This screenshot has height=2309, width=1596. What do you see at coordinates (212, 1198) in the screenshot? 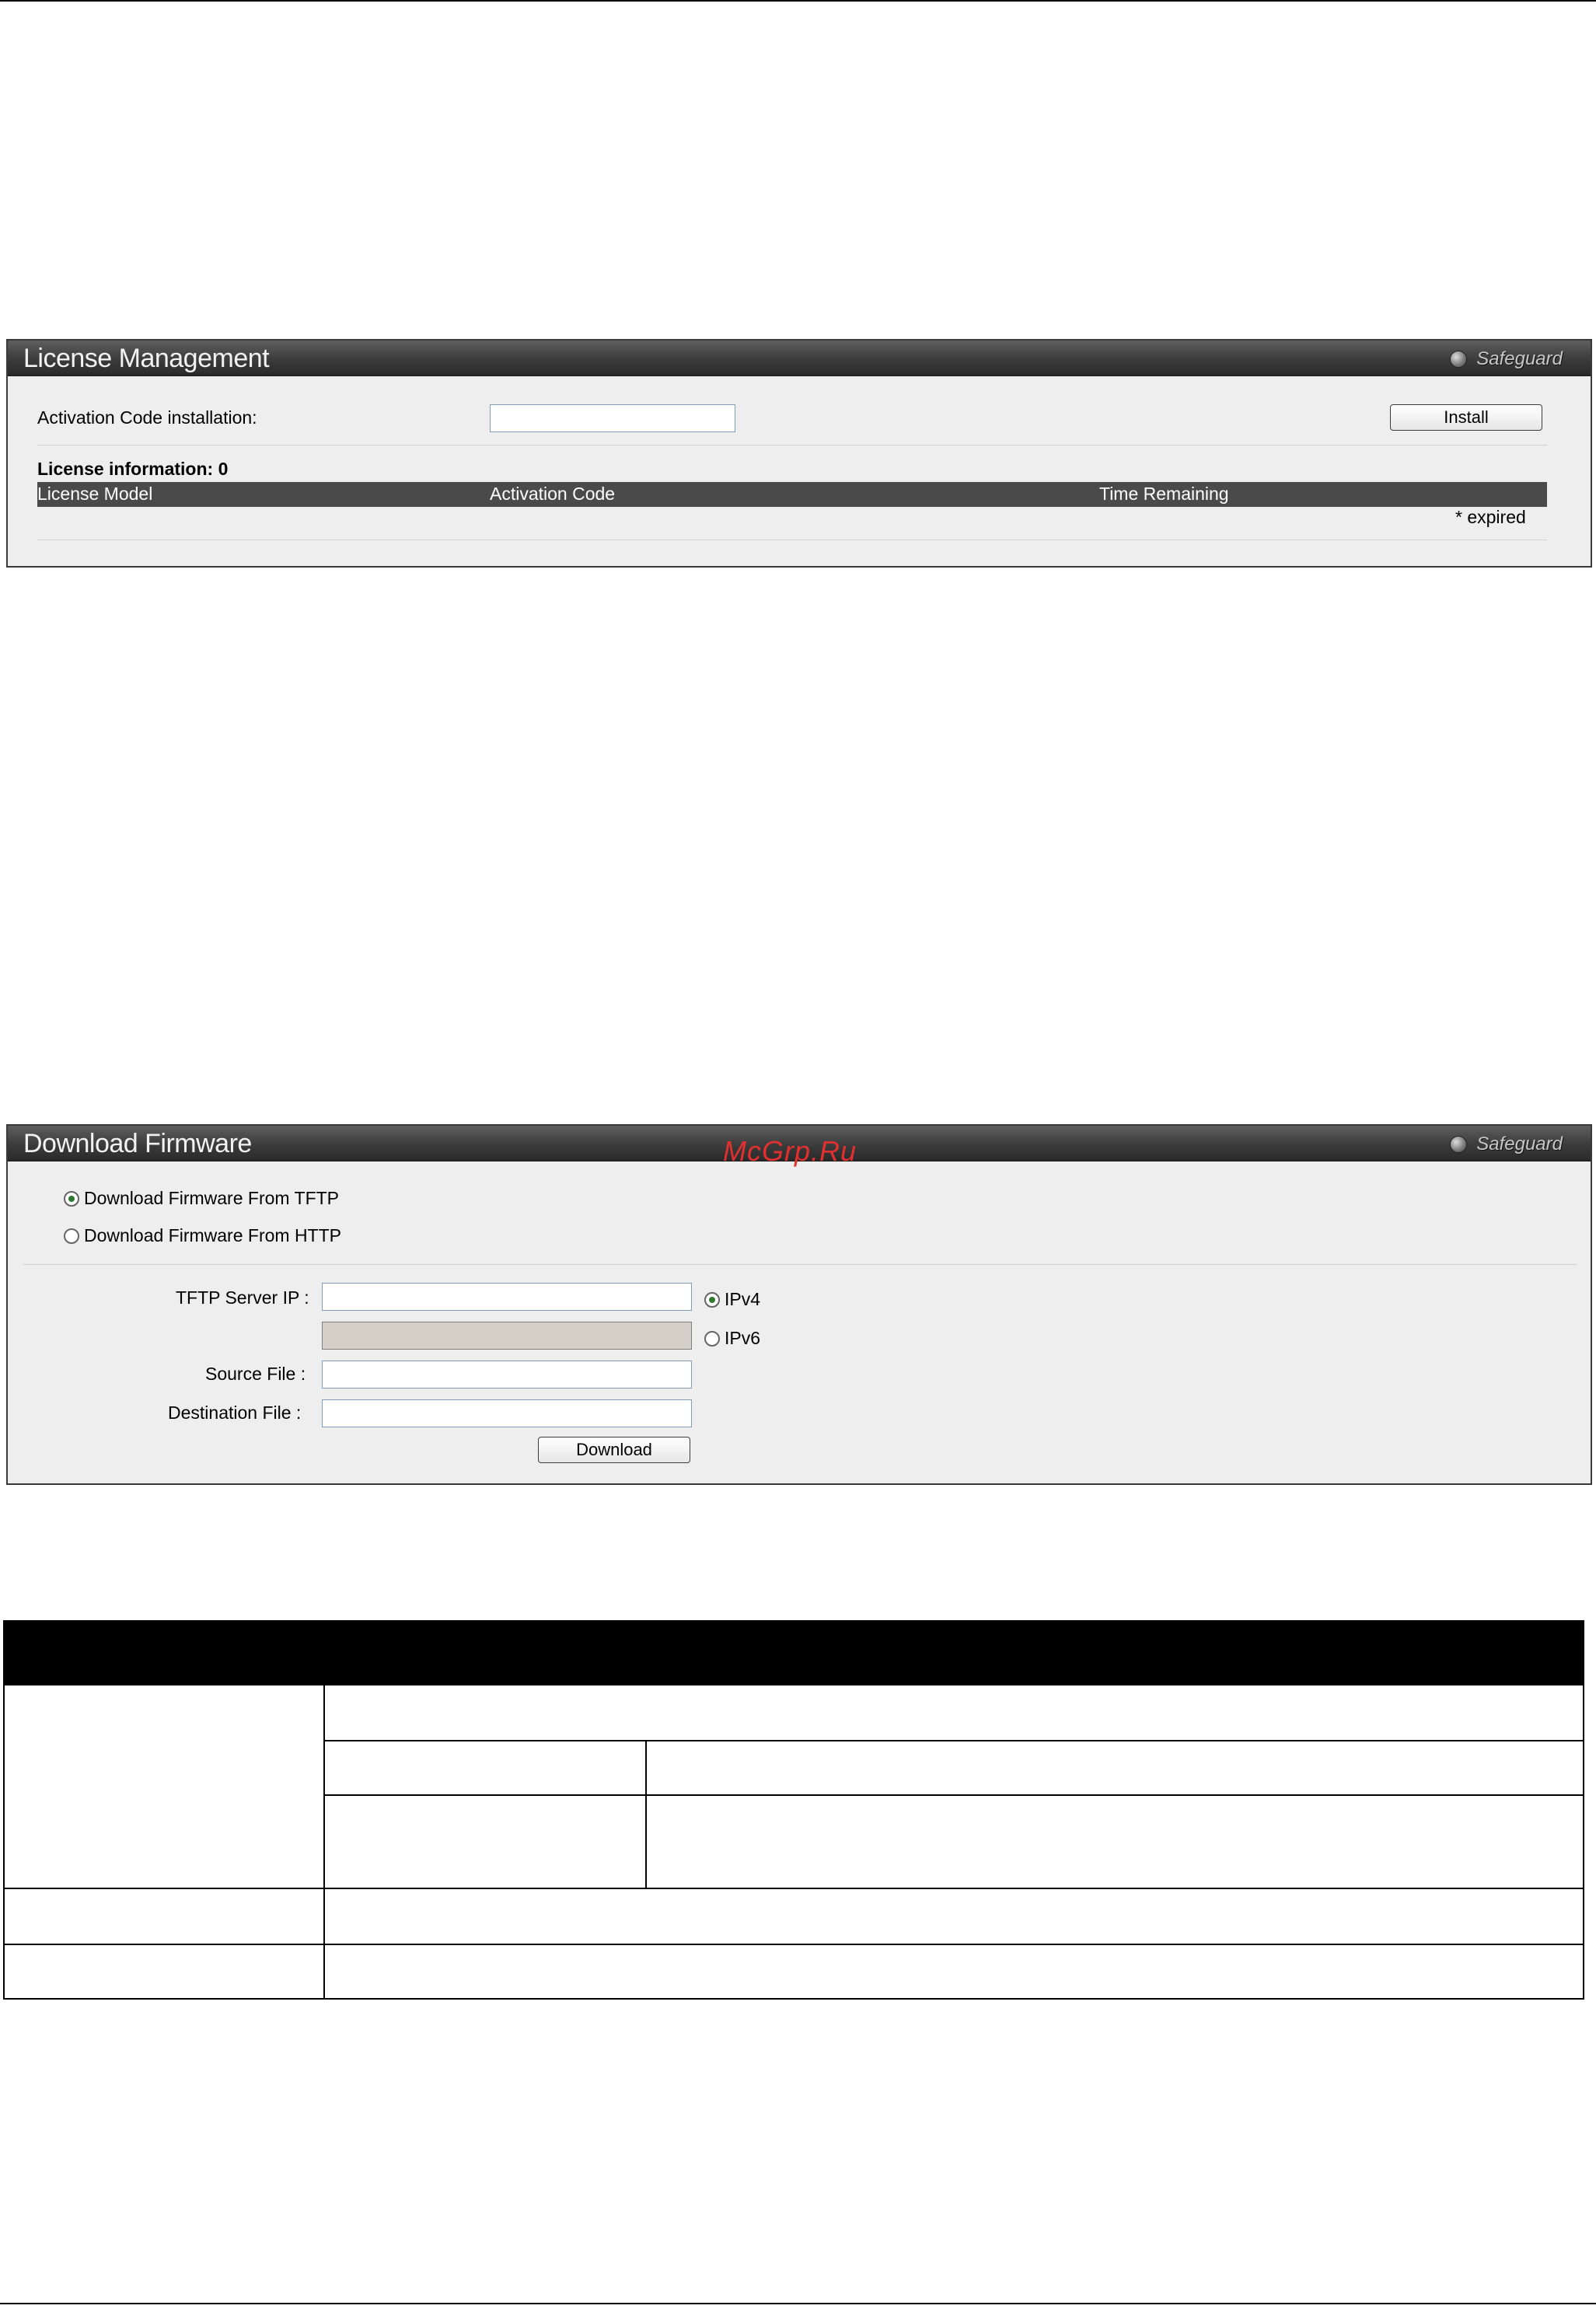
I see `radio-label: Download Firmware From TFTP` at bounding box center [212, 1198].